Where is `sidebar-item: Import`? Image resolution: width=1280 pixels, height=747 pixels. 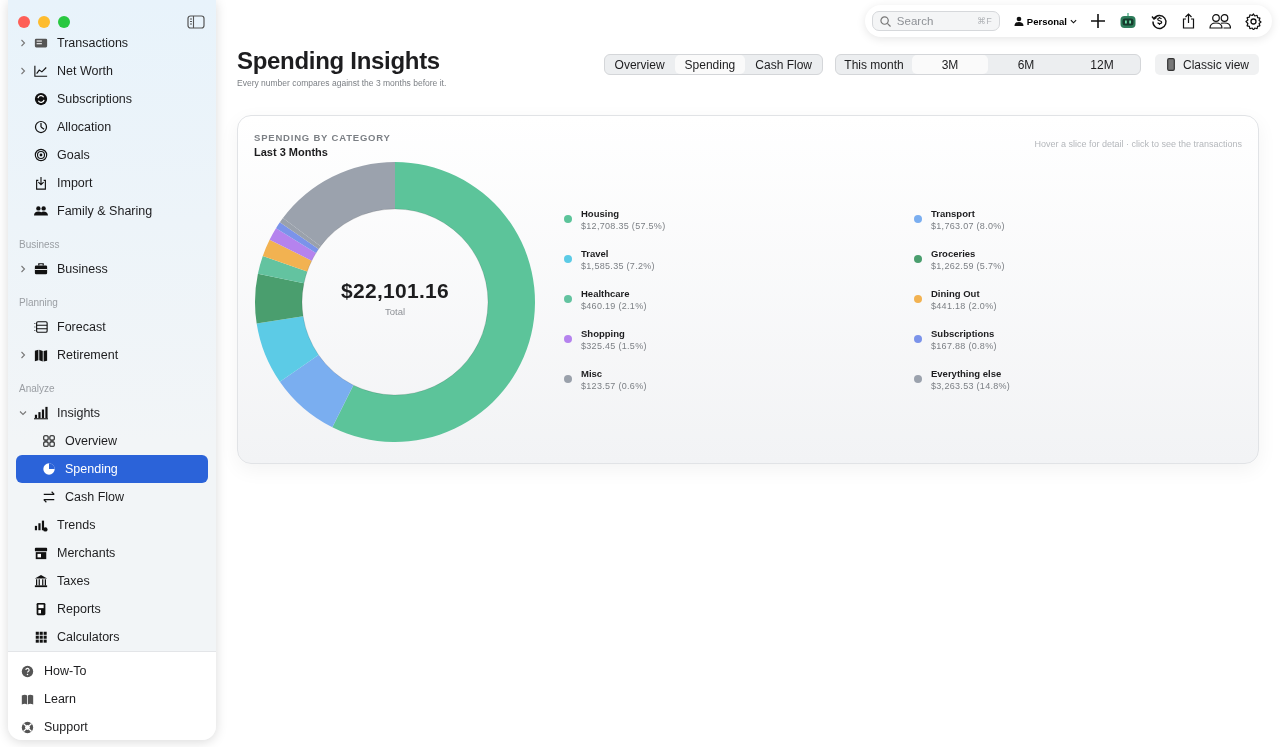 sidebar-item: Import is located at coordinates (112, 183).